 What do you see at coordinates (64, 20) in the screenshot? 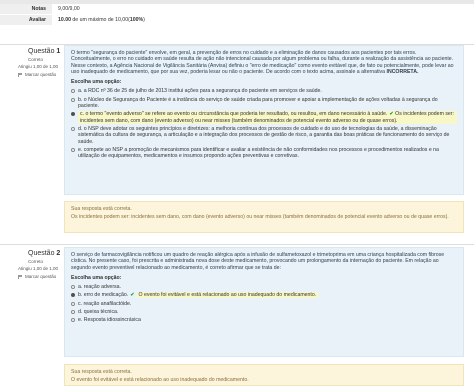
I see `grade-value: 10.00` at bounding box center [64, 20].